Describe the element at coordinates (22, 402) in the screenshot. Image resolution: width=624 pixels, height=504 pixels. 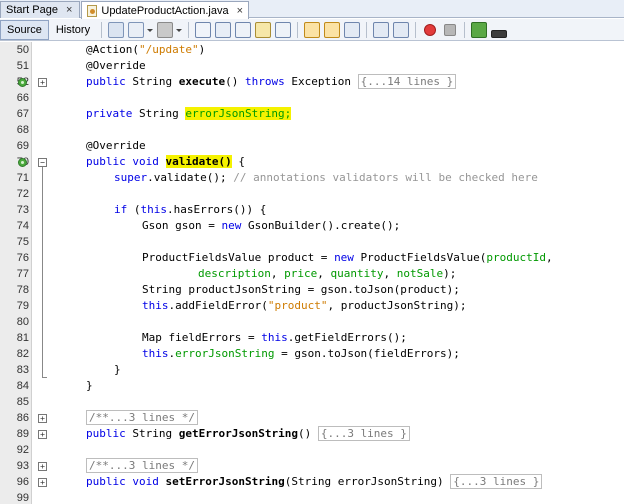
I see `line-number: 85` at that location.